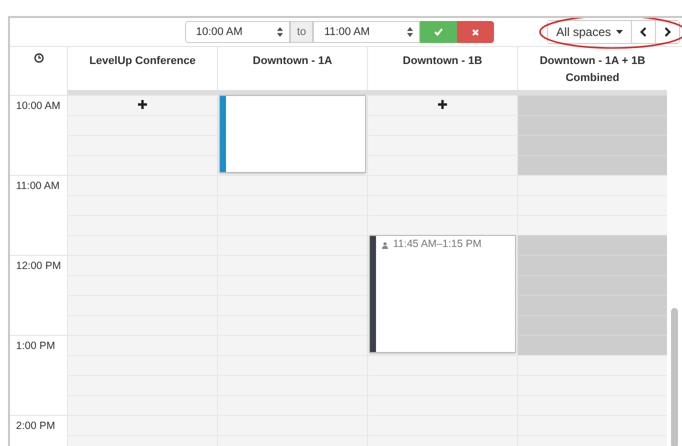 This screenshot has height=446, width=682. I want to click on cancel-button, so click(475, 32).